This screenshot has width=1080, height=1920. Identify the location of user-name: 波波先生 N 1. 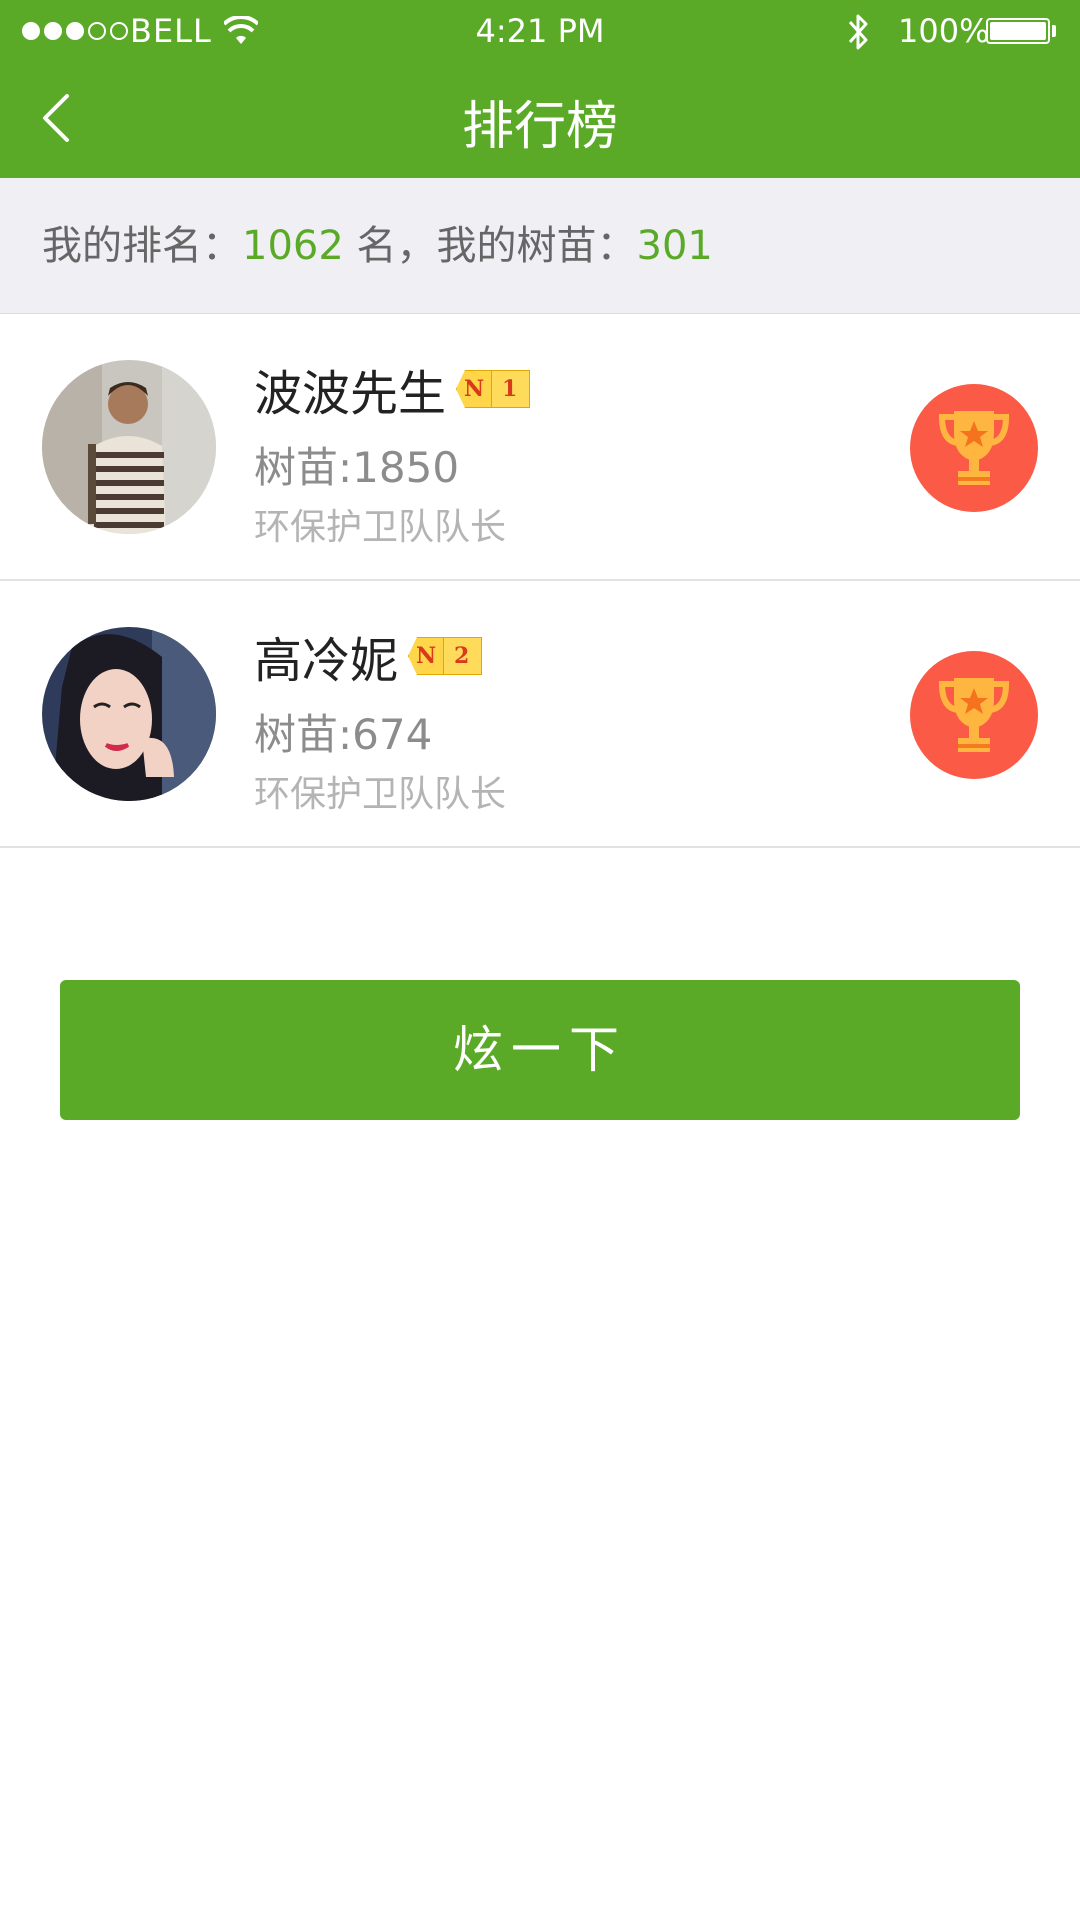
(392, 389).